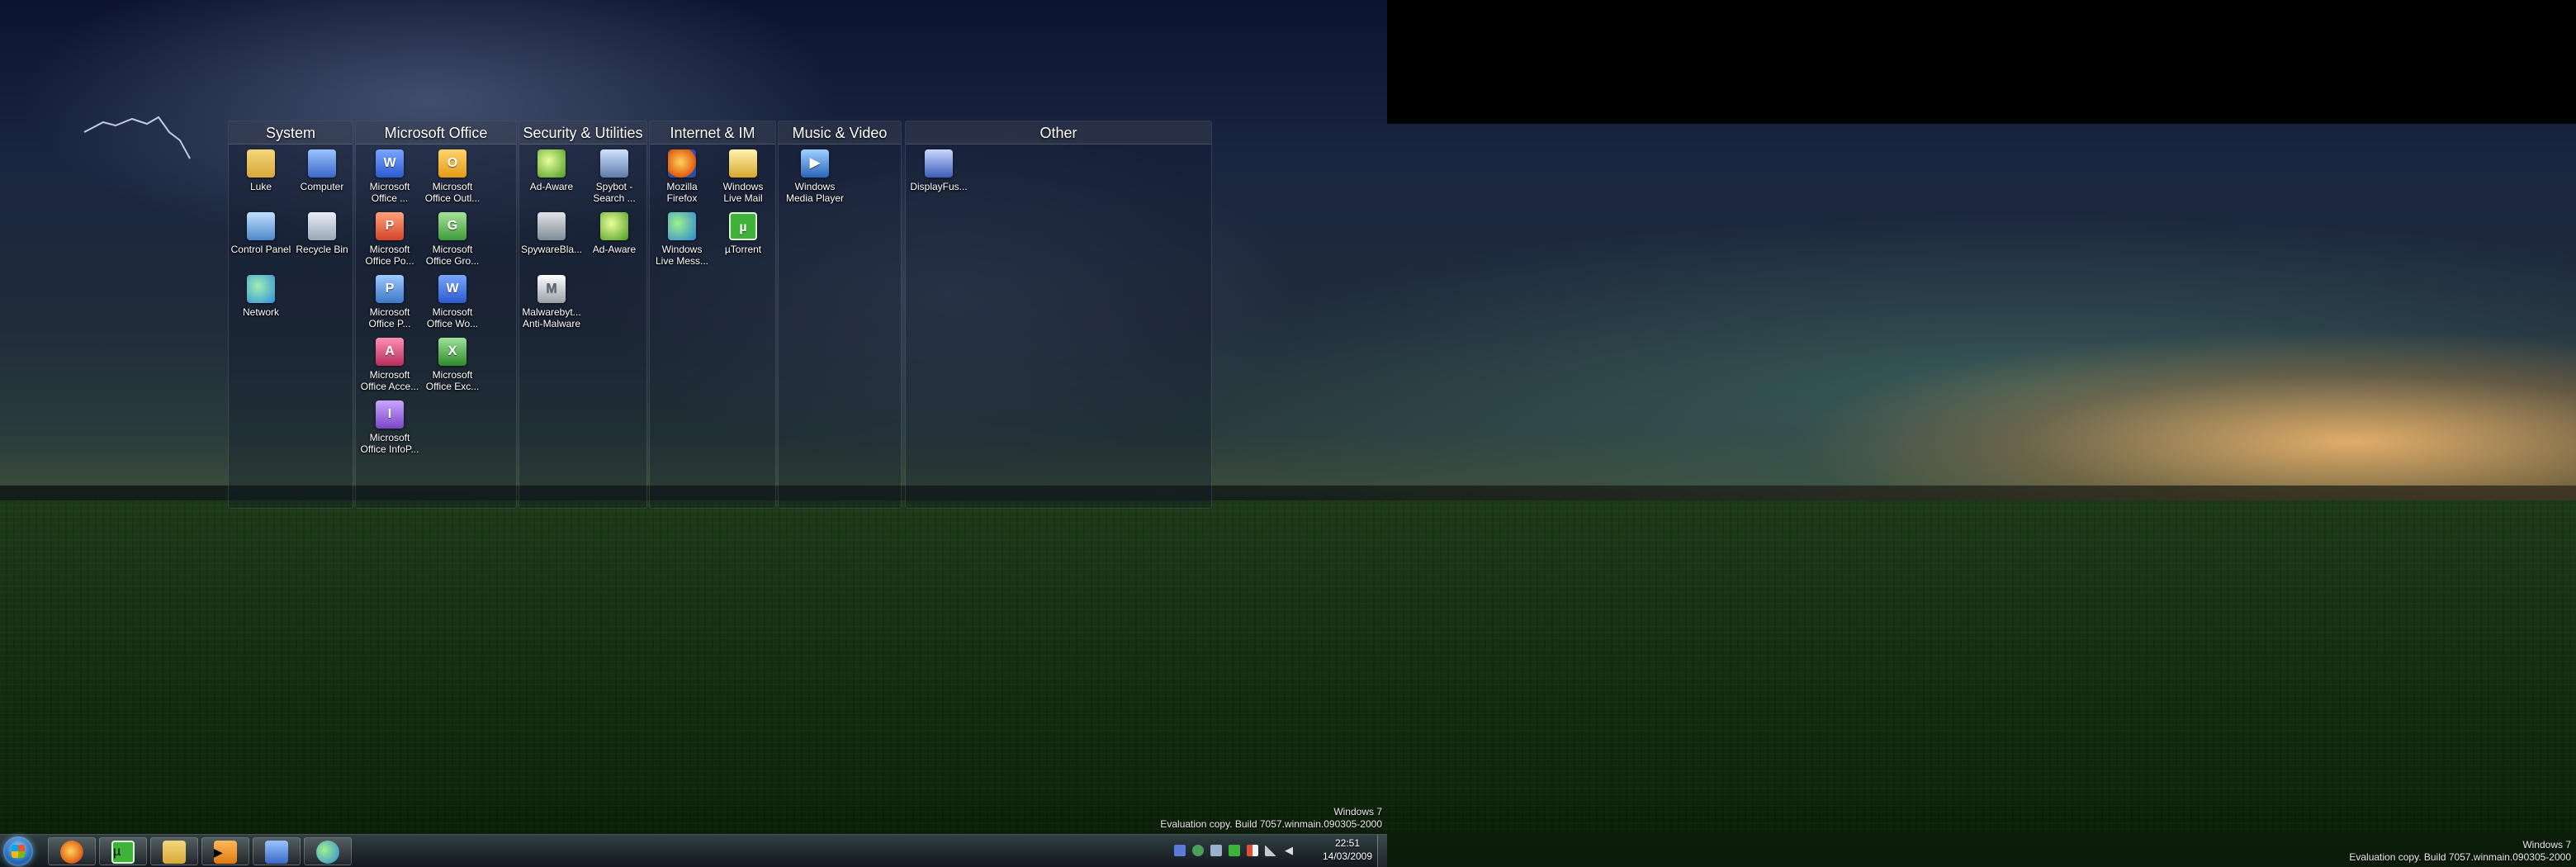  I want to click on secondary-monitor-empty-area, so click(1981, 62).